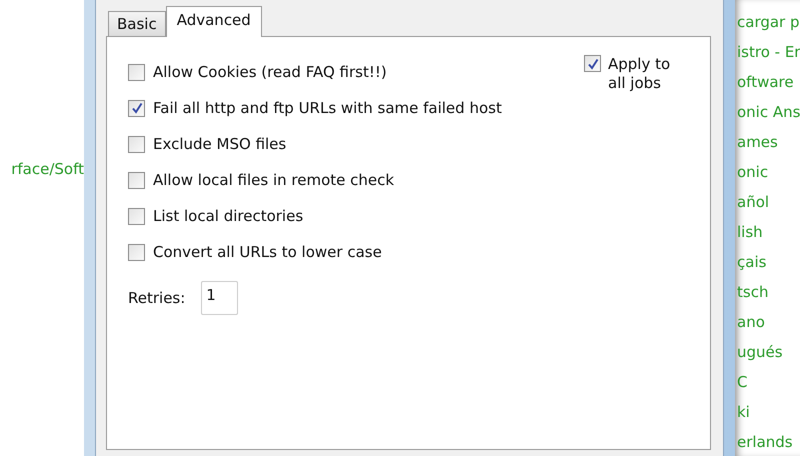 The width and height of the screenshot is (800, 456). What do you see at coordinates (767, 382) in the screenshot?
I see `page-link: C` at bounding box center [767, 382].